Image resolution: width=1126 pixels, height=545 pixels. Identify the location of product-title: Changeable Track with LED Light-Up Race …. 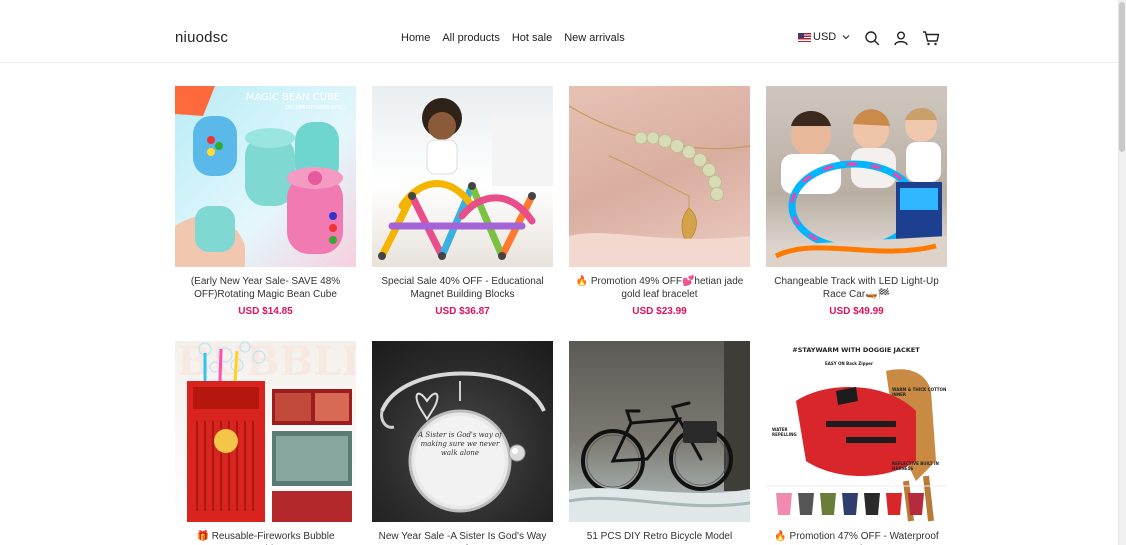
(856, 288).